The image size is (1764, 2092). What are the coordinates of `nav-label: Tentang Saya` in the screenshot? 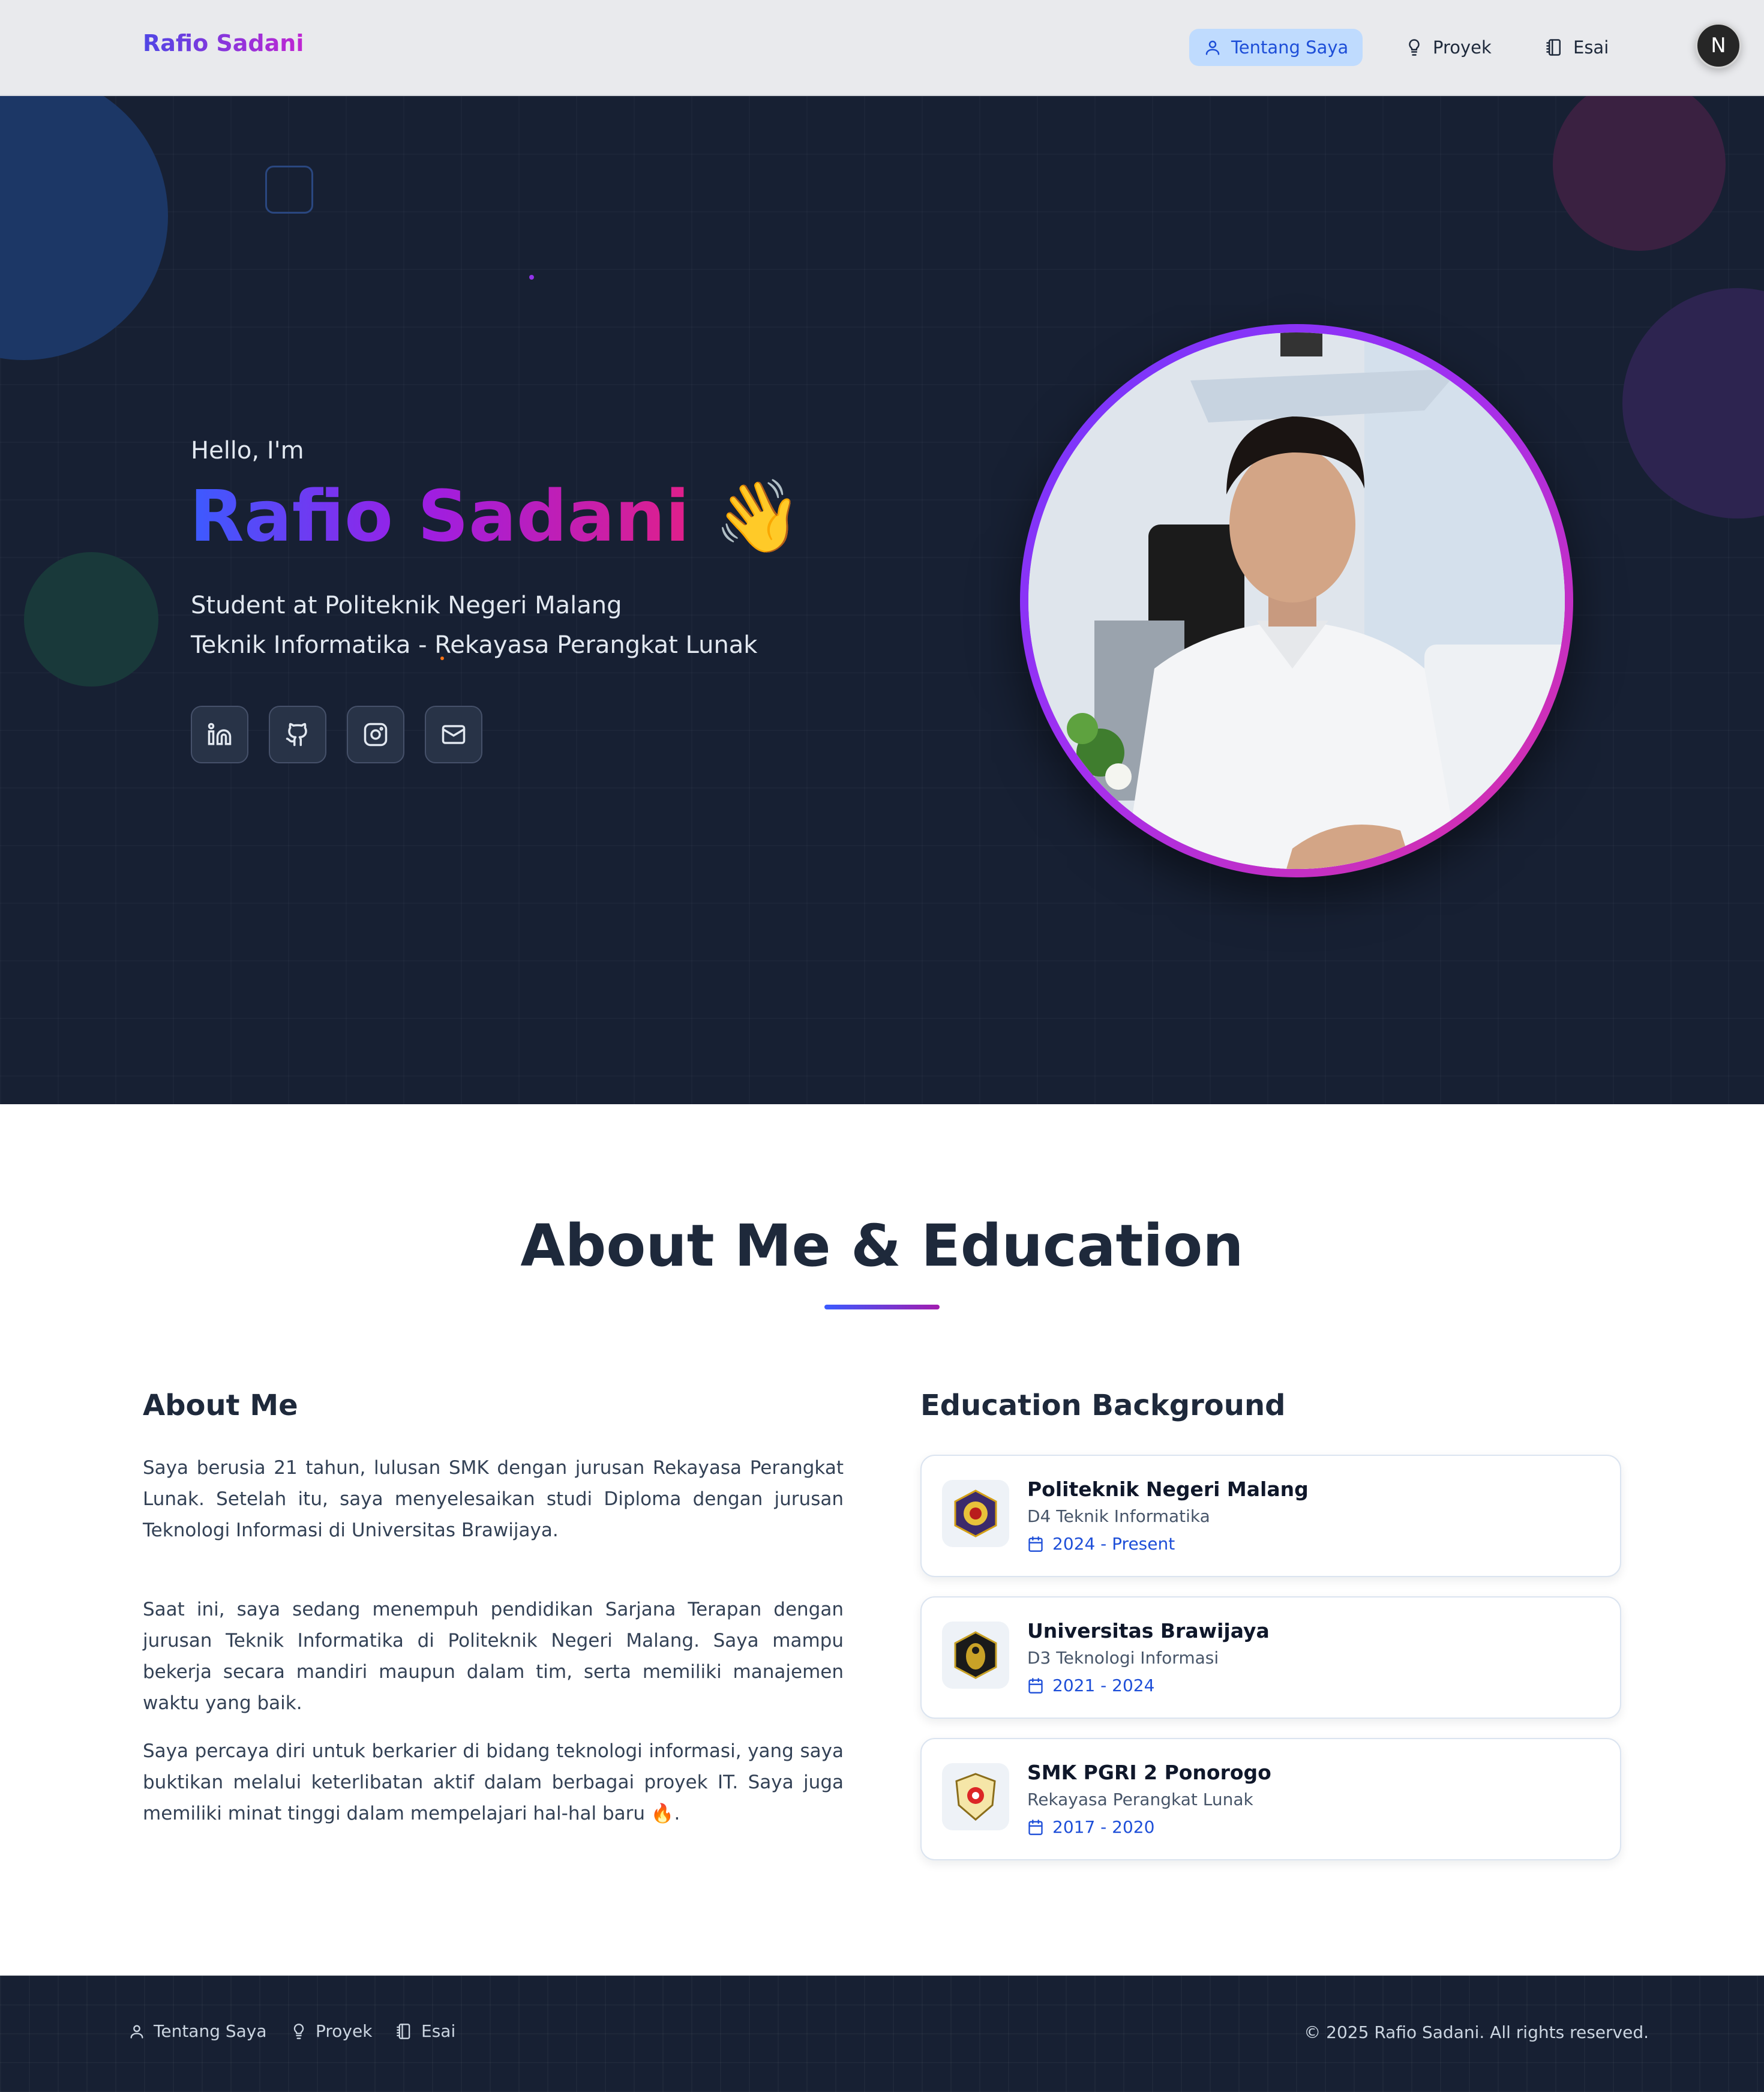 It's located at (1290, 47).